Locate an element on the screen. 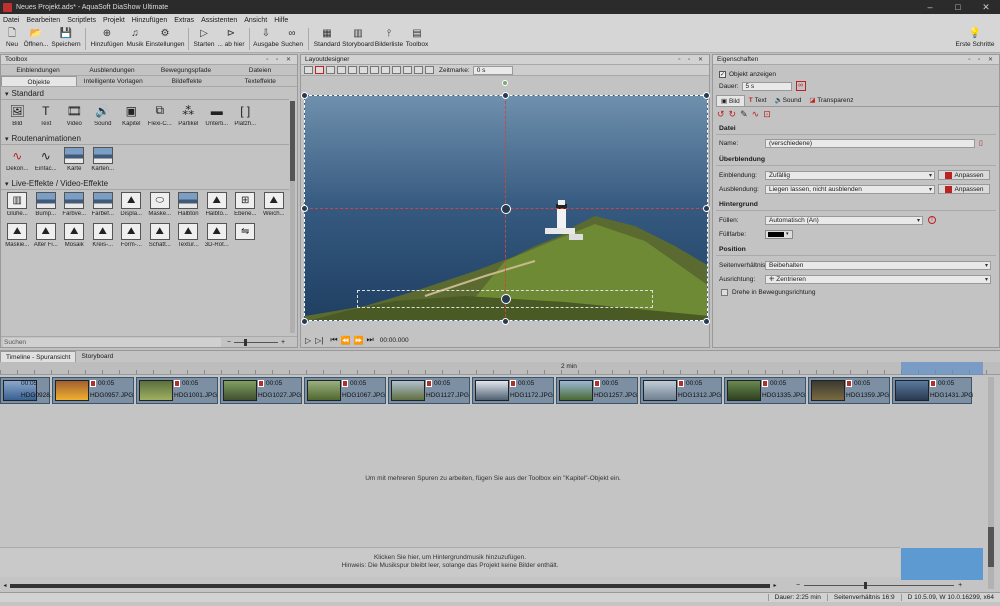 This screenshot has height=606, width=1000. tool-bild: 🖼 Bild is located at coordinates (17, 117).